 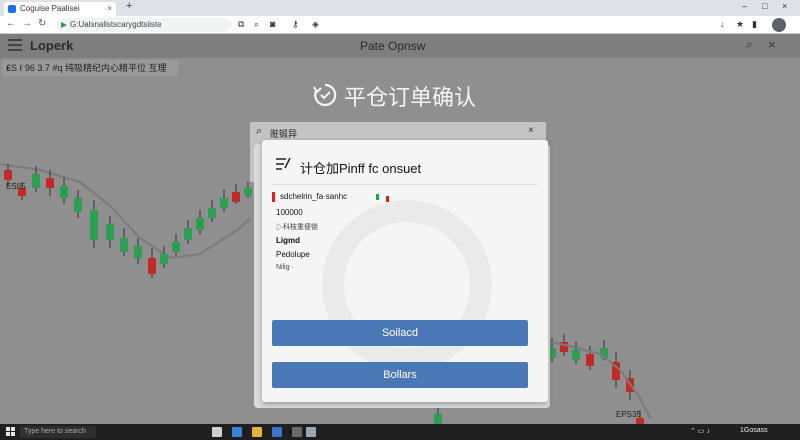 I want to click on extension-icon: ▮, so click(x=754, y=24).